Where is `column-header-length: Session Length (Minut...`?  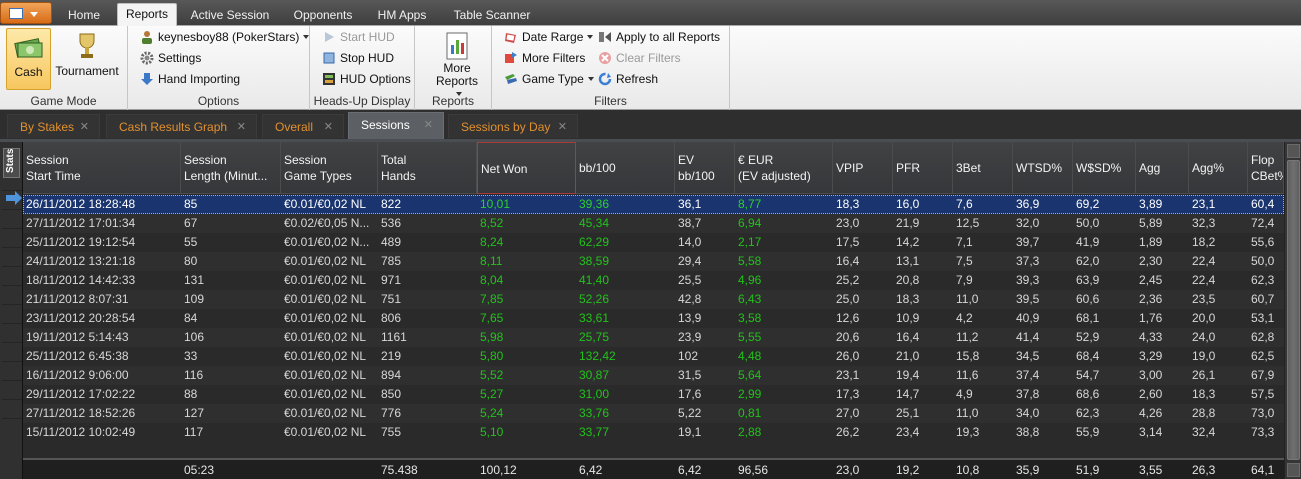 column-header-length: Session Length (Minut... is located at coordinates (231, 168).